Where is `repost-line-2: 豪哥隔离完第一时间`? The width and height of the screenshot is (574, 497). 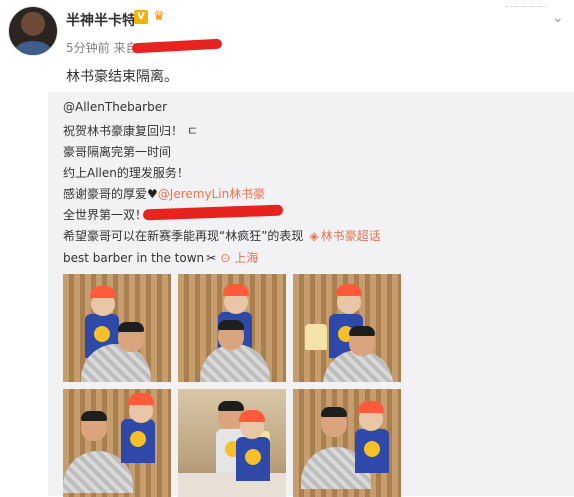
repost-line-2: 豪哥隔离完第一时间 is located at coordinates (117, 152).